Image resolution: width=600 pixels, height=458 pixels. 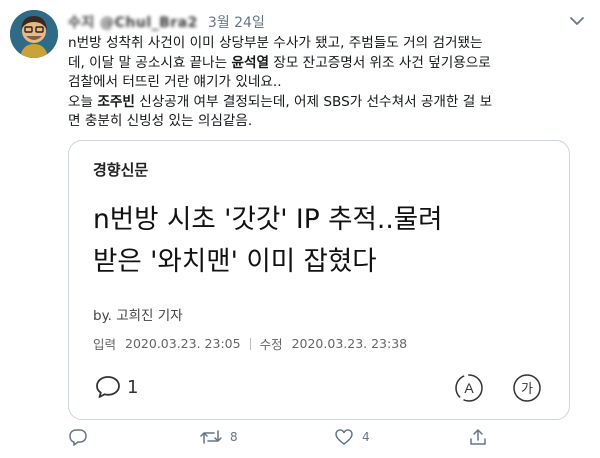 What do you see at coordinates (133, 387) in the screenshot?
I see `comment-count: 1` at bounding box center [133, 387].